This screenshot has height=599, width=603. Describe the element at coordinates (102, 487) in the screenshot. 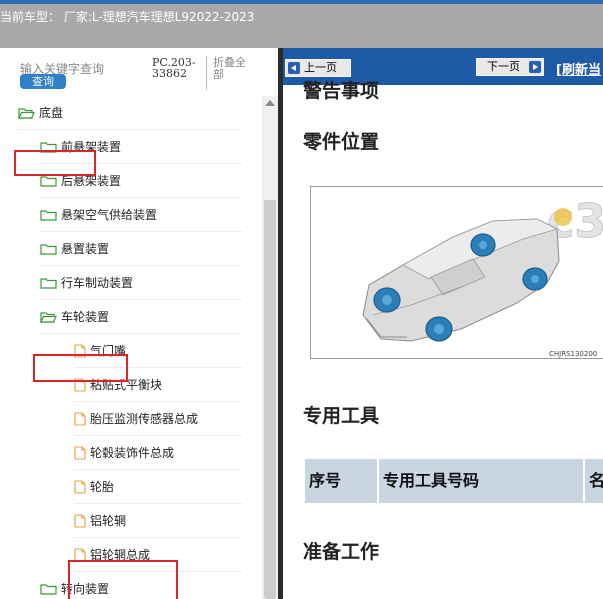

I see `tree-item-label: 轮胎` at that location.